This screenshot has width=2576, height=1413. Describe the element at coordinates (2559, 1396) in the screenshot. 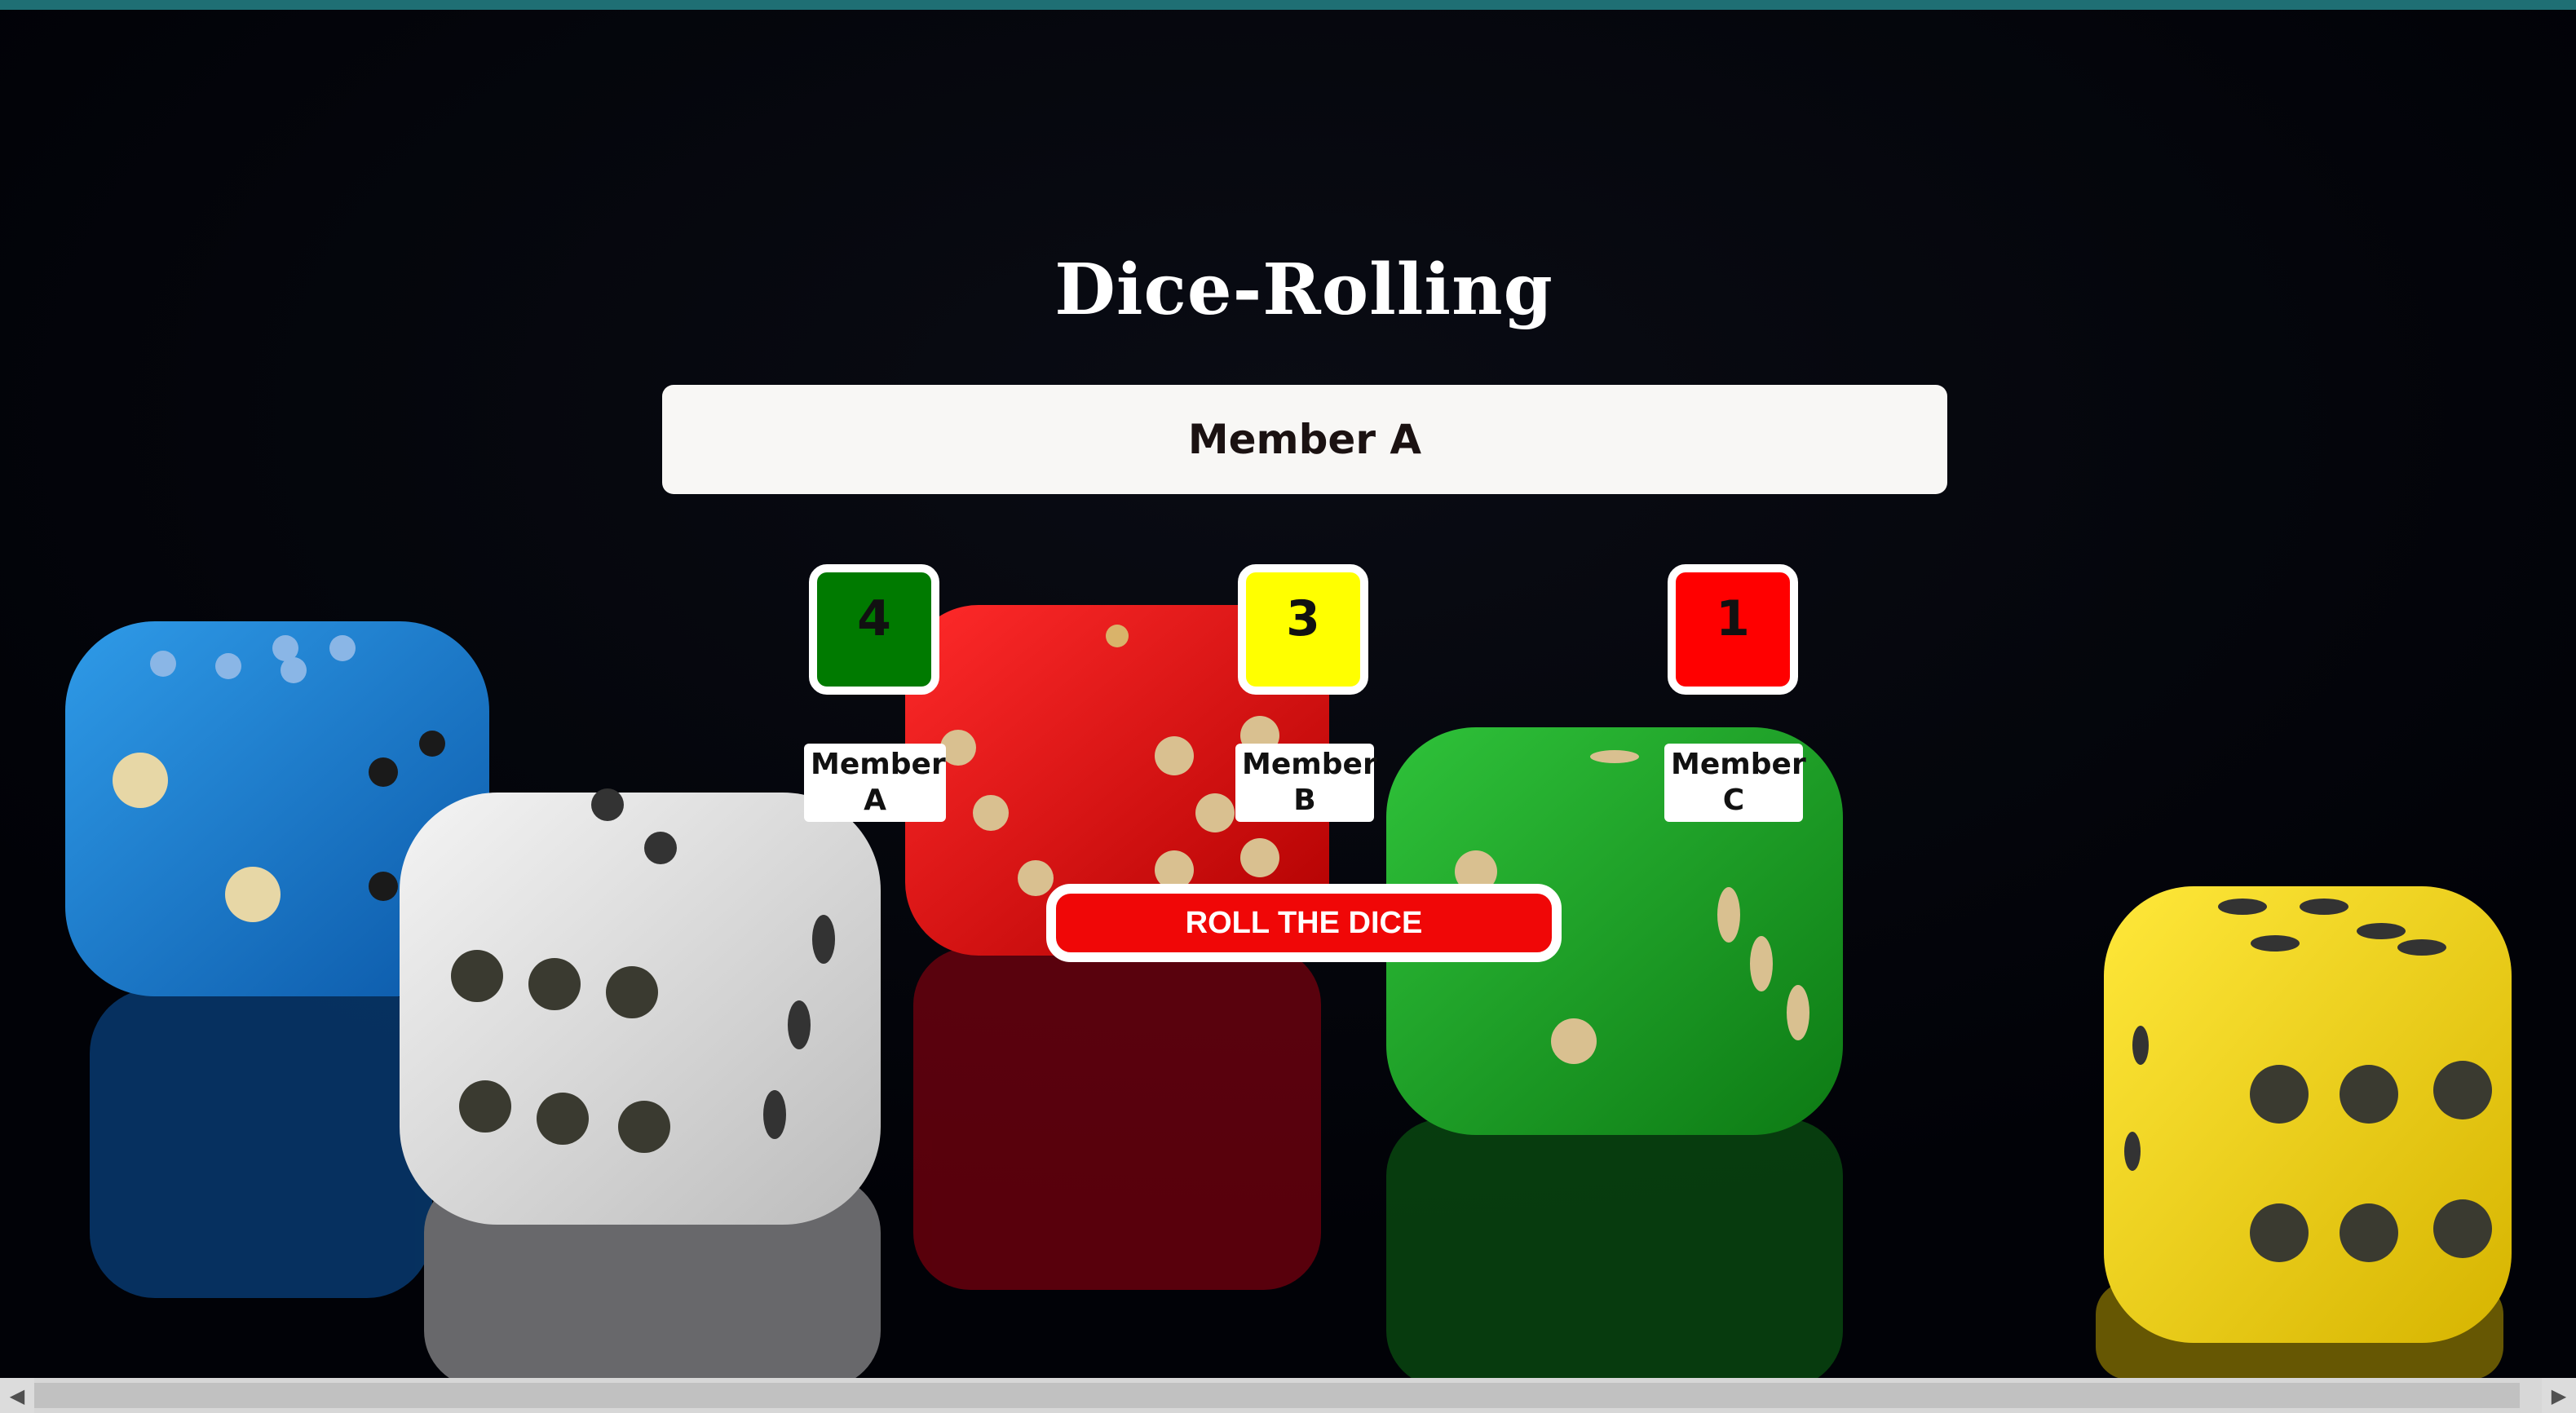

I see `scroll-right-arrow-icon: ▶` at that location.